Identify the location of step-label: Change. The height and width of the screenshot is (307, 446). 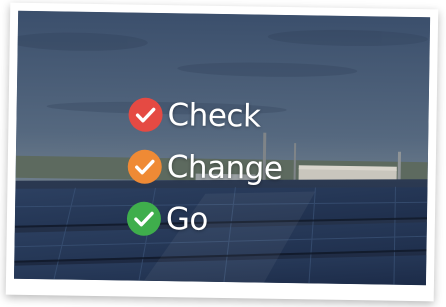
(224, 168).